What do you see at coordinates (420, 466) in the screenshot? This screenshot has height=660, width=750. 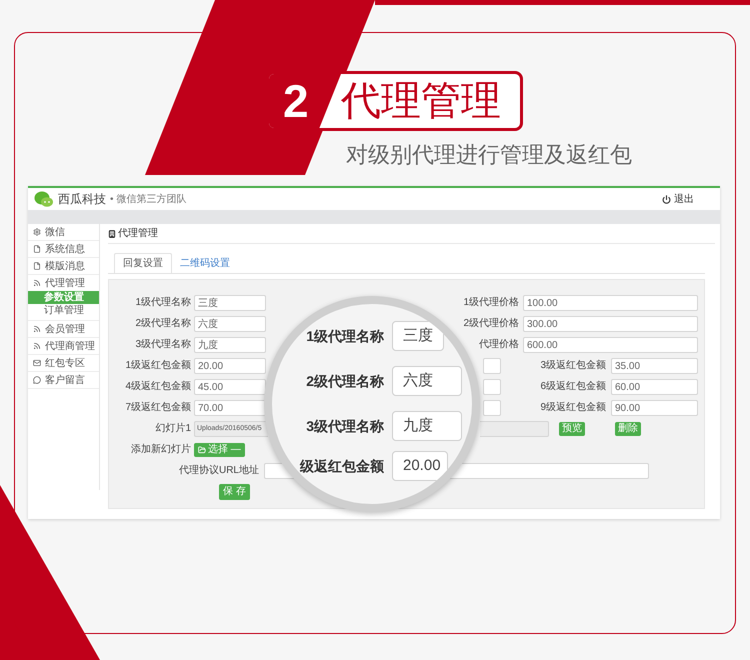 I see `zoomed-input-field: 20.00` at bounding box center [420, 466].